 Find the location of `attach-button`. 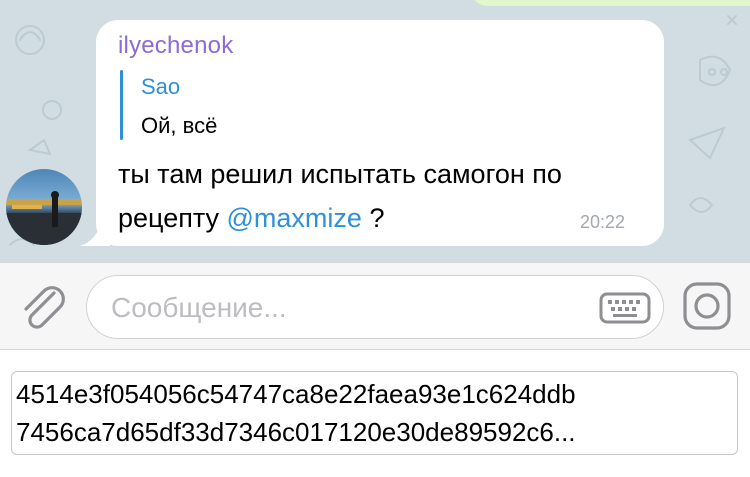

attach-button is located at coordinates (43, 306).